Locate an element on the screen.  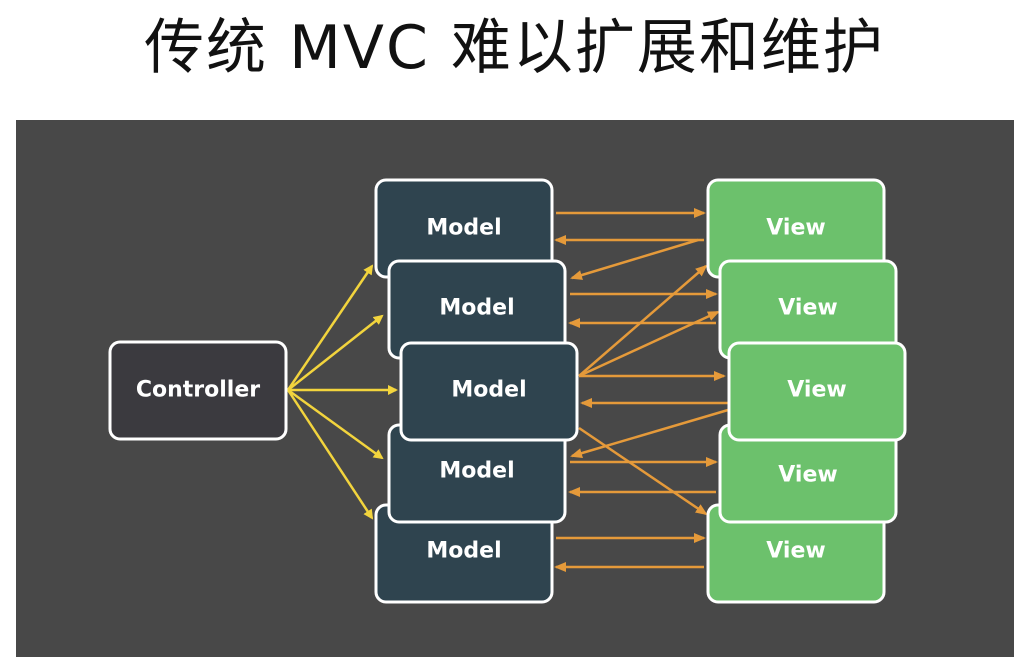
model3-to-view2-arrow is located at coordinates (649, 344).